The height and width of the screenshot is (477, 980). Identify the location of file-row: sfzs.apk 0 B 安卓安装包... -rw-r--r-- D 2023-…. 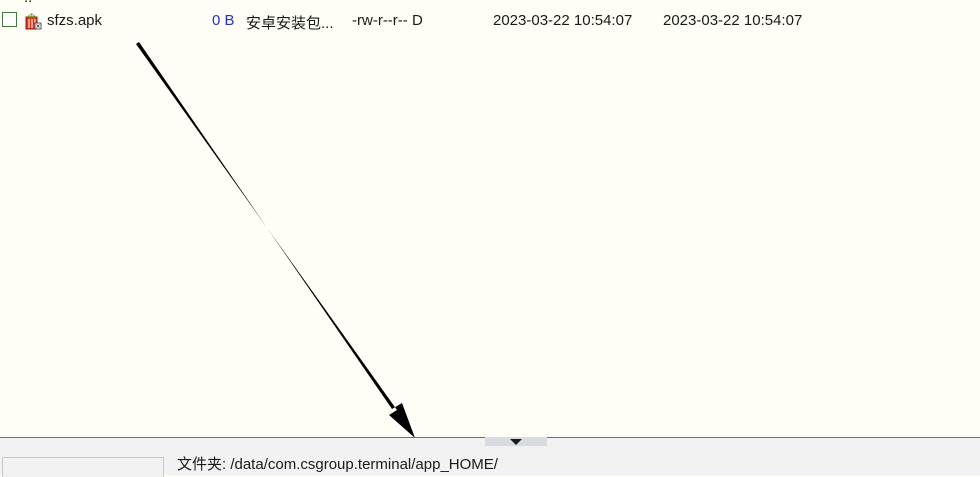
(490, 21).